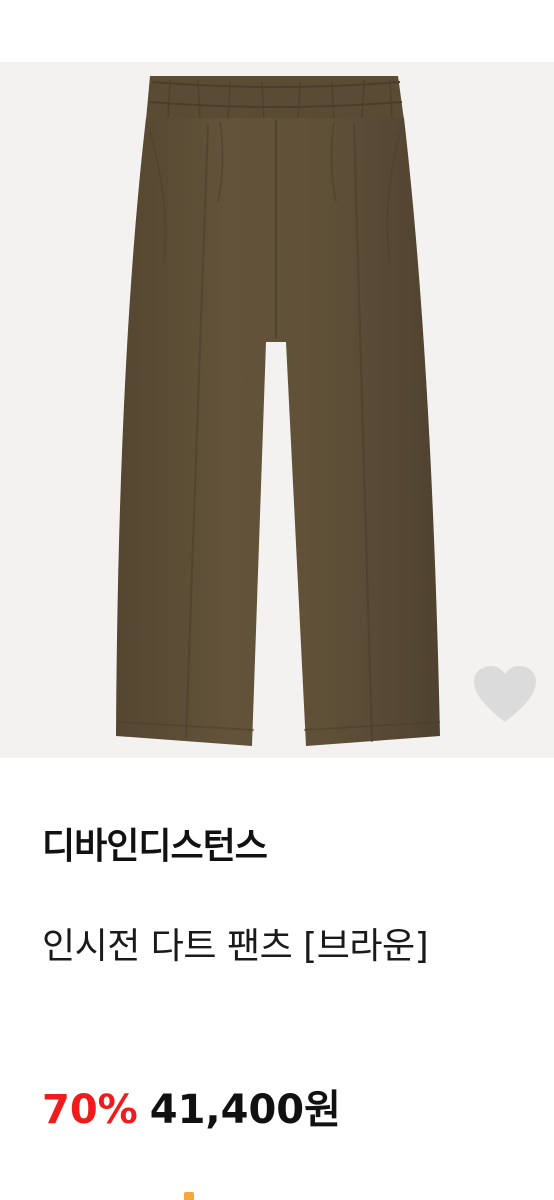  What do you see at coordinates (277, 31) in the screenshot?
I see `top-spacer` at bounding box center [277, 31].